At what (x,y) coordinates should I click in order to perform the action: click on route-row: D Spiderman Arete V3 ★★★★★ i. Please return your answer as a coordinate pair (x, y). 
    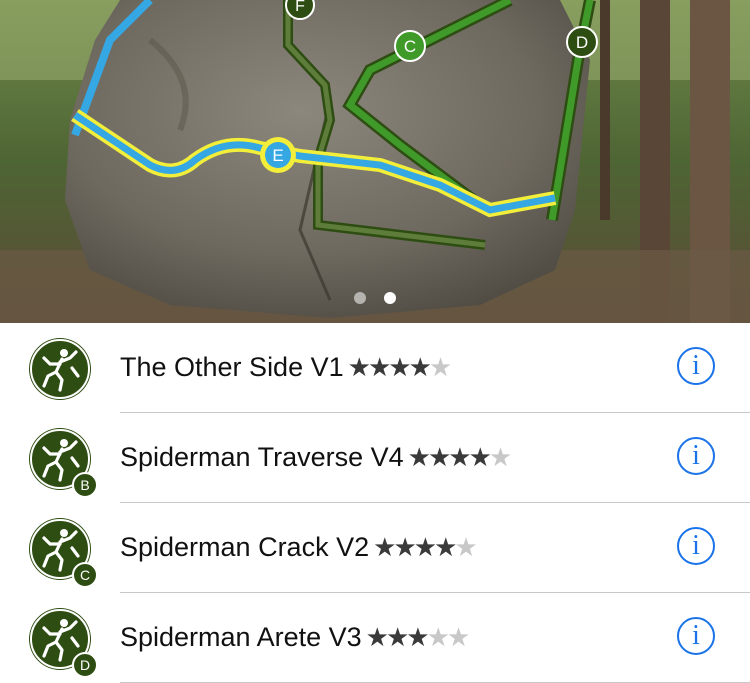
    Looking at the image, I should click on (375, 638).